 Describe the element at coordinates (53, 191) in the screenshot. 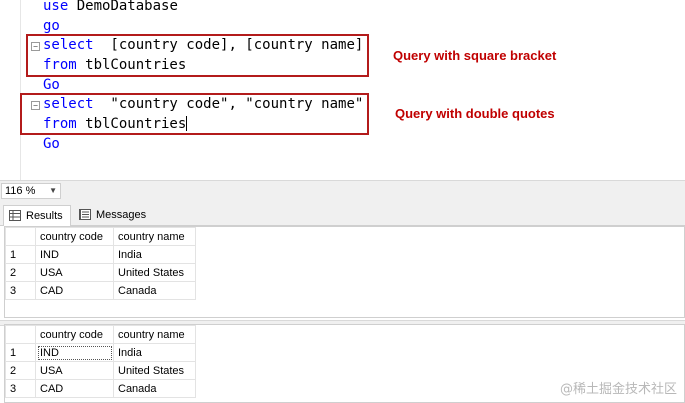

I see `chevron-down-icon: ▼` at that location.